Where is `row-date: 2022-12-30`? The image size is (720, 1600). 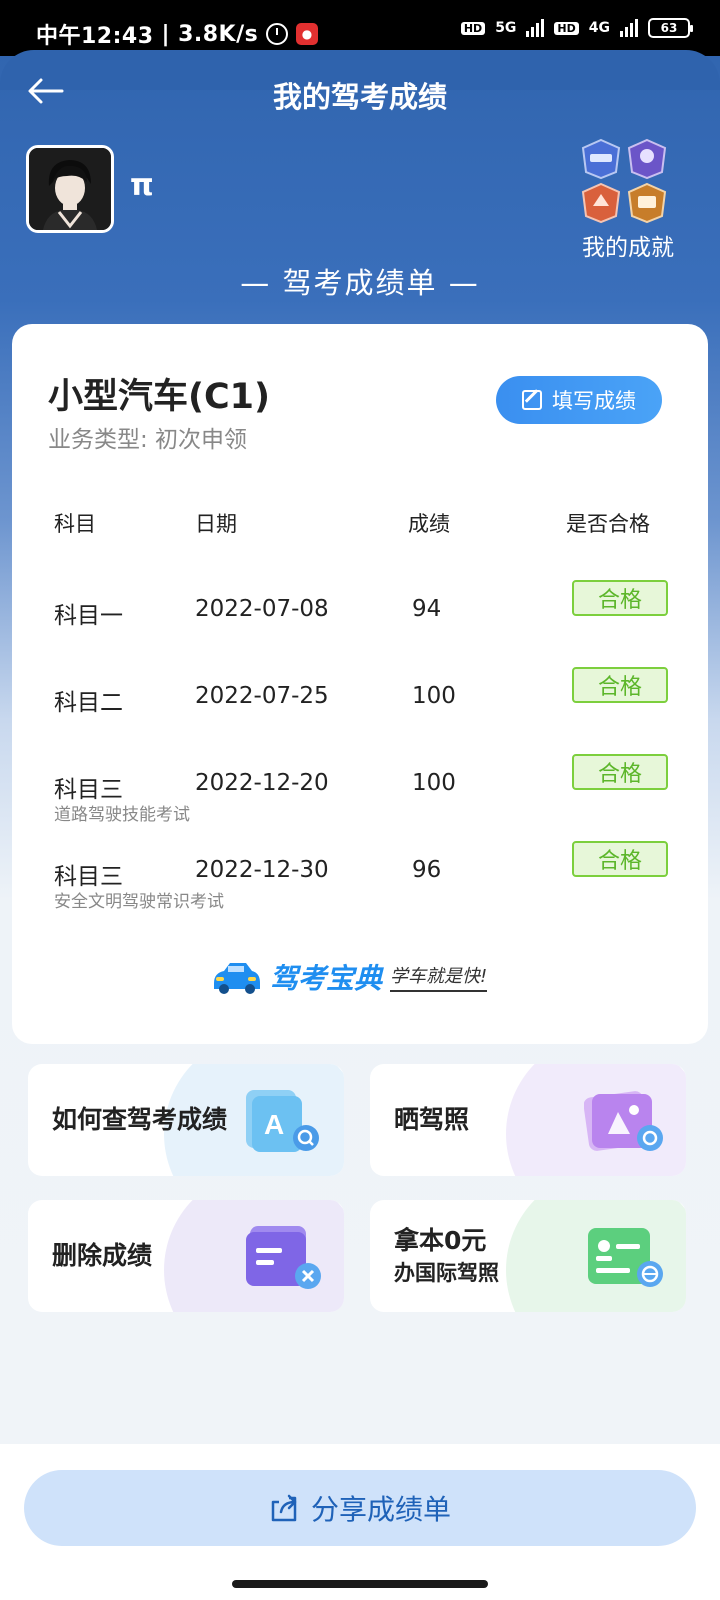 row-date: 2022-12-30 is located at coordinates (262, 870).